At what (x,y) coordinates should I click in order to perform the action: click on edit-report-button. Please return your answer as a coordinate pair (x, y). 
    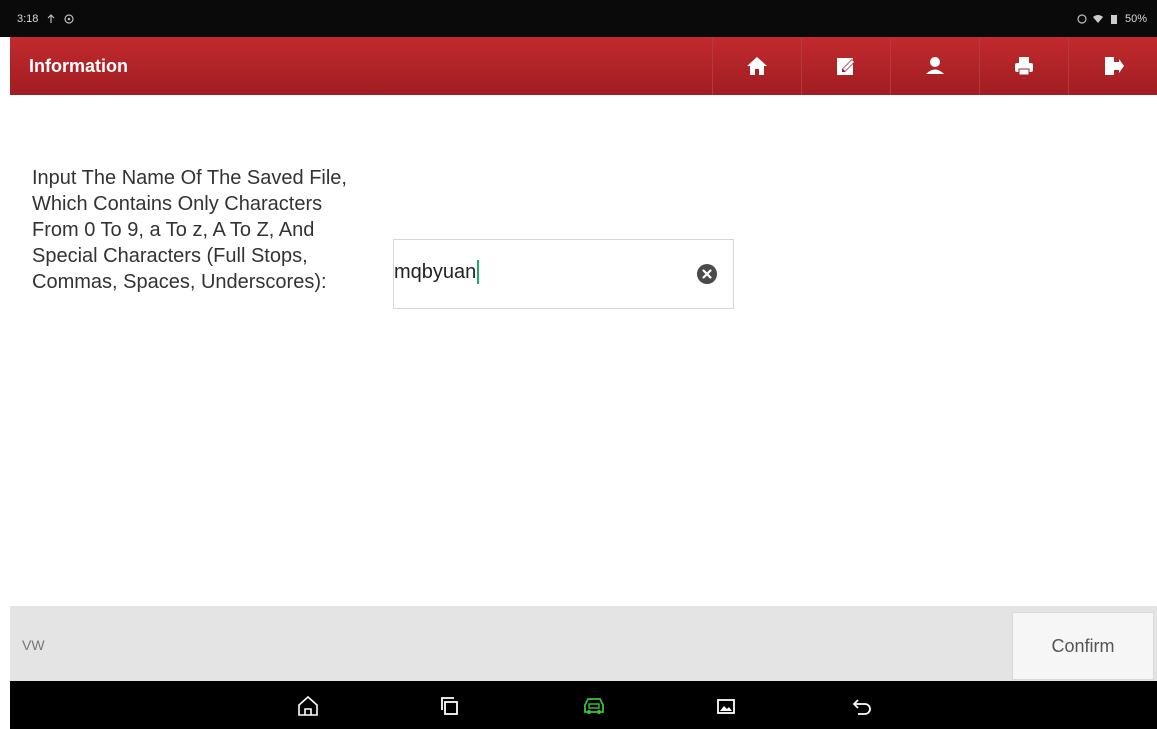
    Looking at the image, I should click on (845, 66).